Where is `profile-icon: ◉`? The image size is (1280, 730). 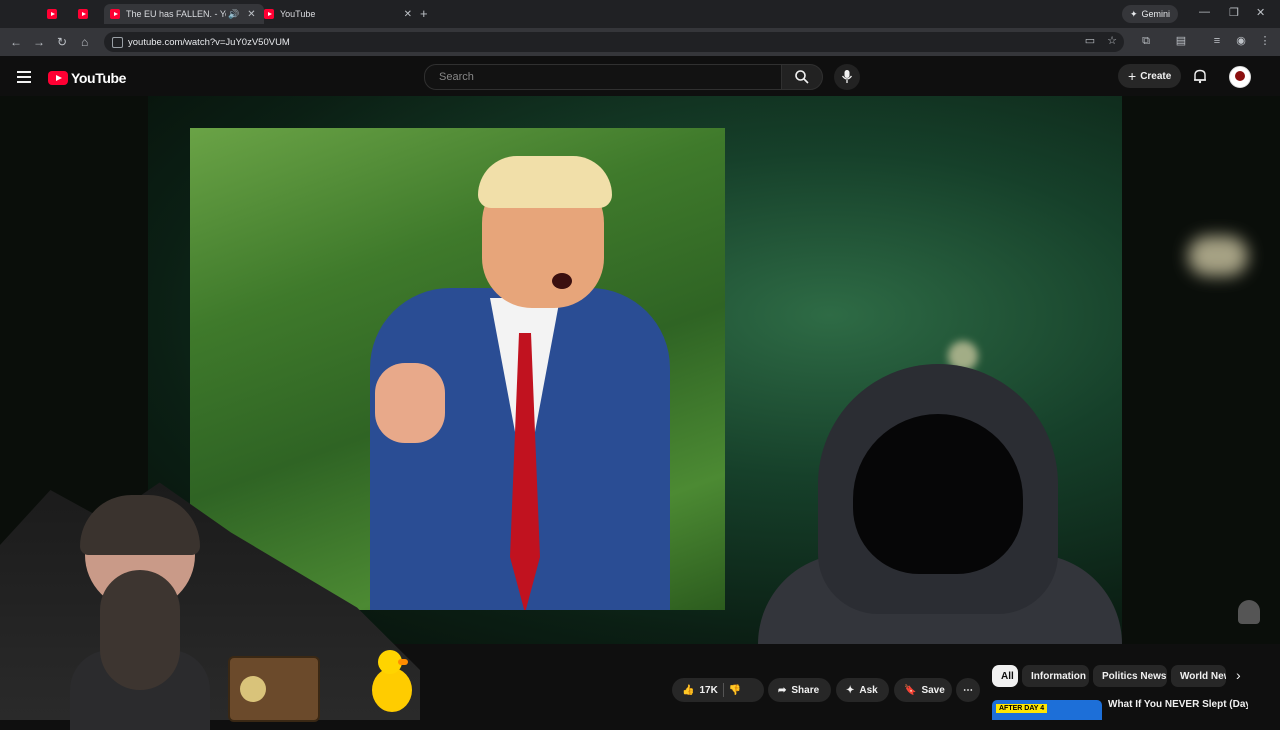 profile-icon: ◉ is located at coordinates (1241, 41).